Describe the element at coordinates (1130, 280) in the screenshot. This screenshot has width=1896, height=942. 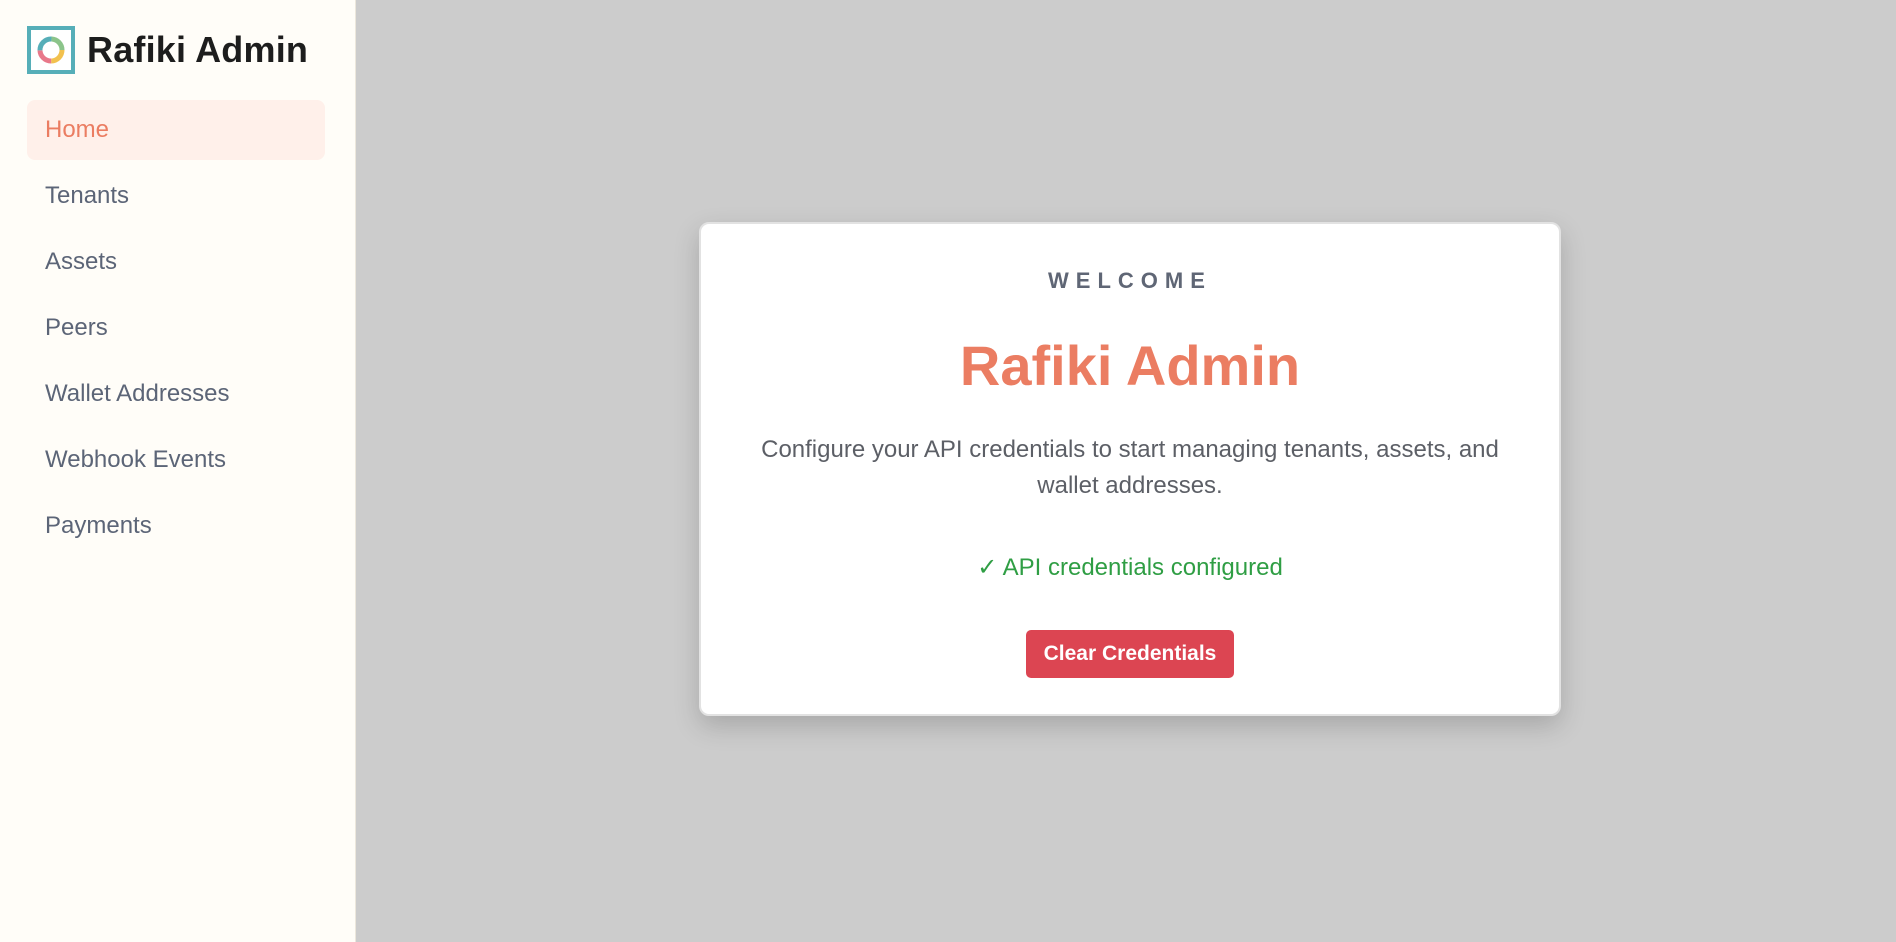
I see `welcome-eyebrow: WELCOME` at that location.